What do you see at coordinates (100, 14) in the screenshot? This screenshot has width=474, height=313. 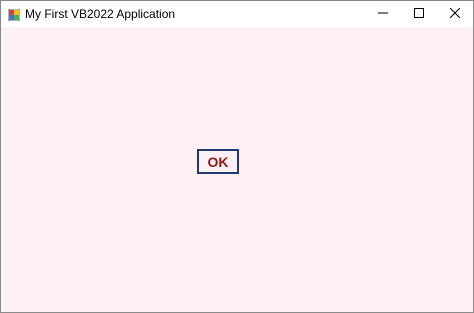 I see `window-title: My First VB2022 Application` at bounding box center [100, 14].